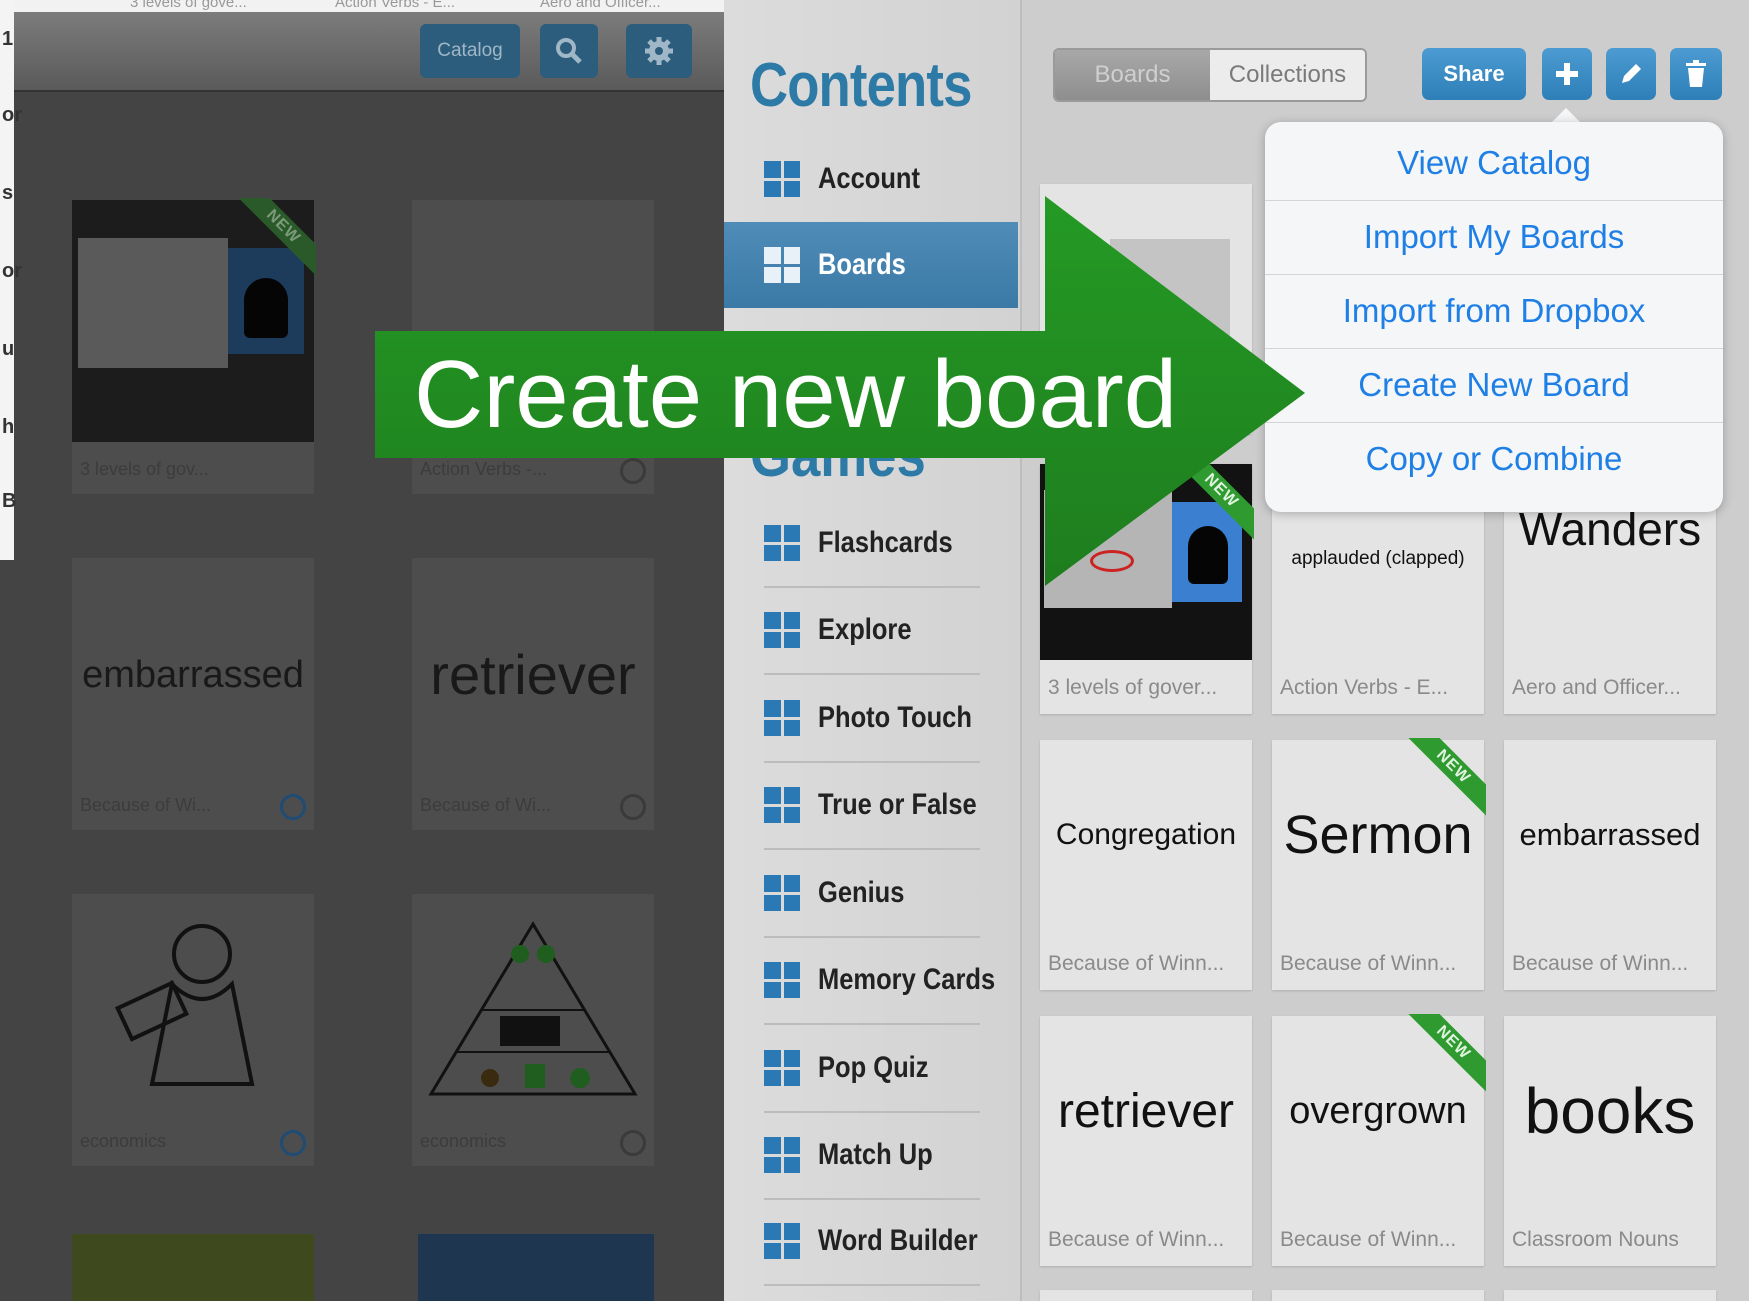  What do you see at coordinates (369, 52) in the screenshot?
I see `left-toolbar: Catalog` at bounding box center [369, 52].